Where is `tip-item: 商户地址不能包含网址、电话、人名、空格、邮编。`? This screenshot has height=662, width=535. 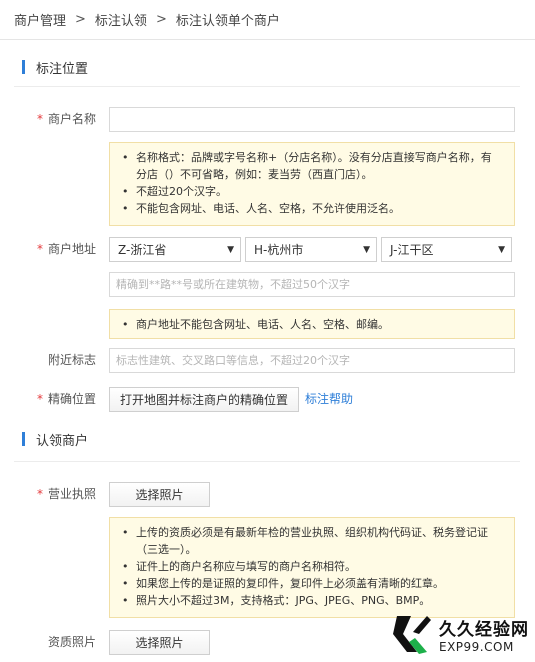
tip-item: 商户地址不能包含网址、电话、人名、空格、邮编。 is located at coordinates (312, 324).